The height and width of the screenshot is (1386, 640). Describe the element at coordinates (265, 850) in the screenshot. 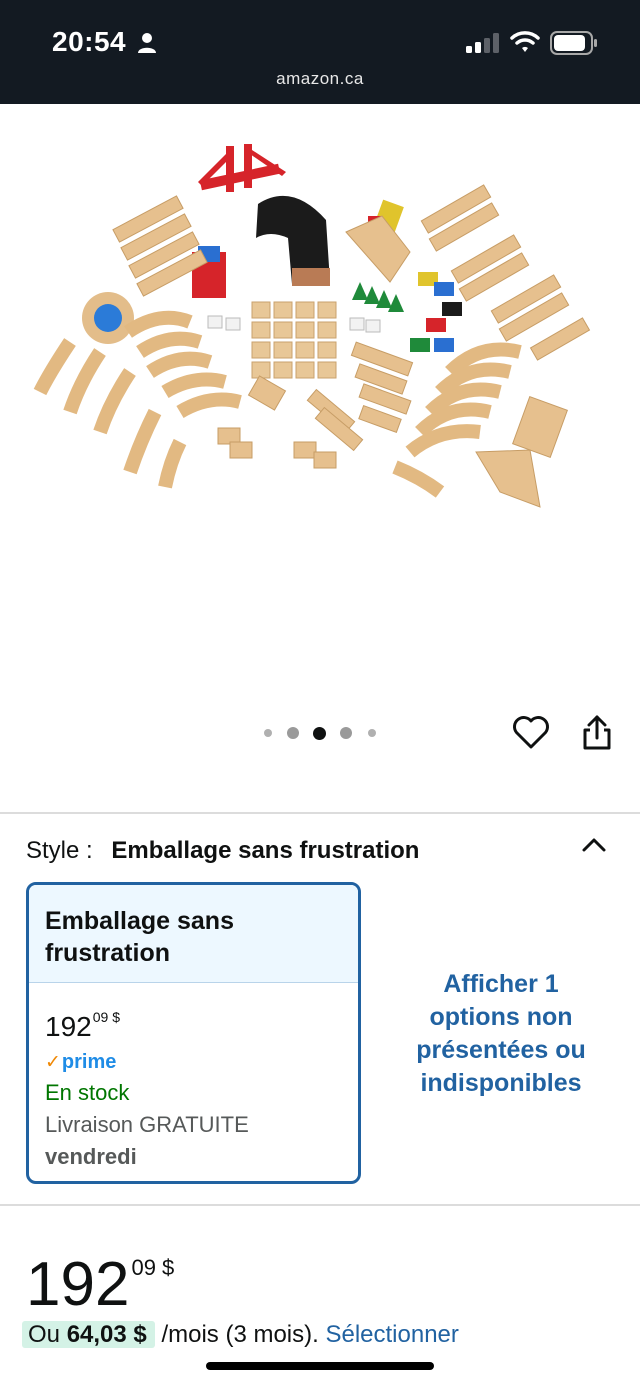

I see `style-selected-value: Emballage sans frustration` at that location.